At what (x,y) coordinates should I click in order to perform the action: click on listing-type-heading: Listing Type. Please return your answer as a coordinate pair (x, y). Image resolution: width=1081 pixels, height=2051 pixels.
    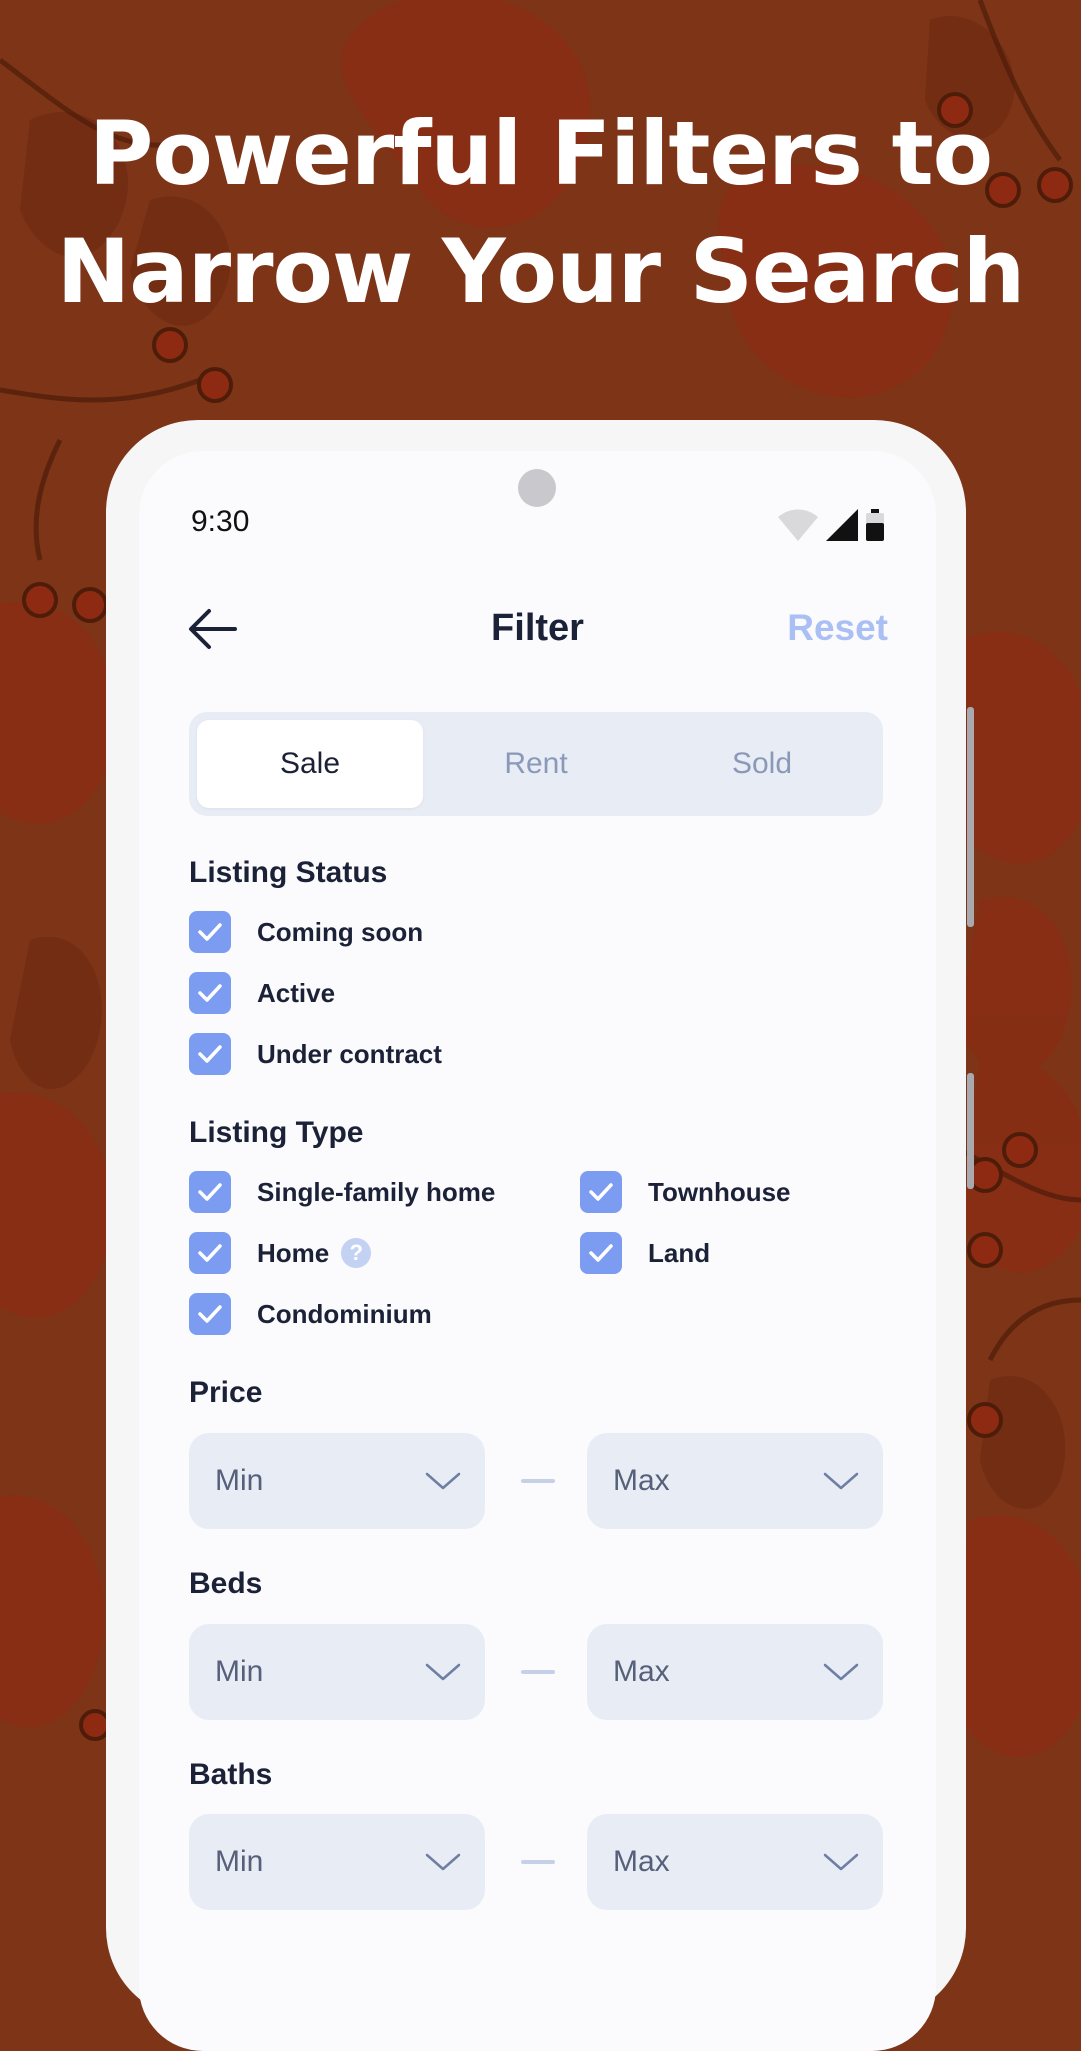
    Looking at the image, I should click on (276, 1132).